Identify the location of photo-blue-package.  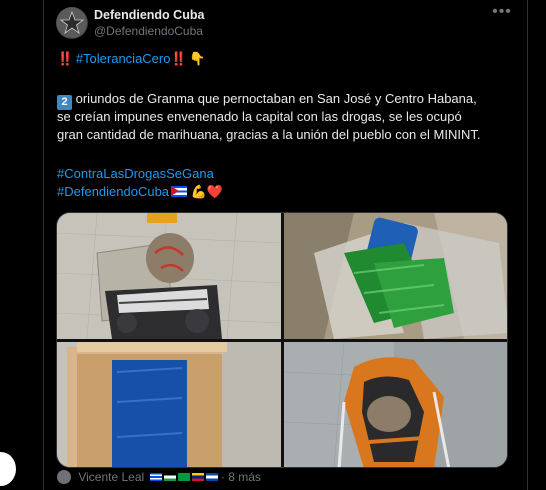
(169, 404).